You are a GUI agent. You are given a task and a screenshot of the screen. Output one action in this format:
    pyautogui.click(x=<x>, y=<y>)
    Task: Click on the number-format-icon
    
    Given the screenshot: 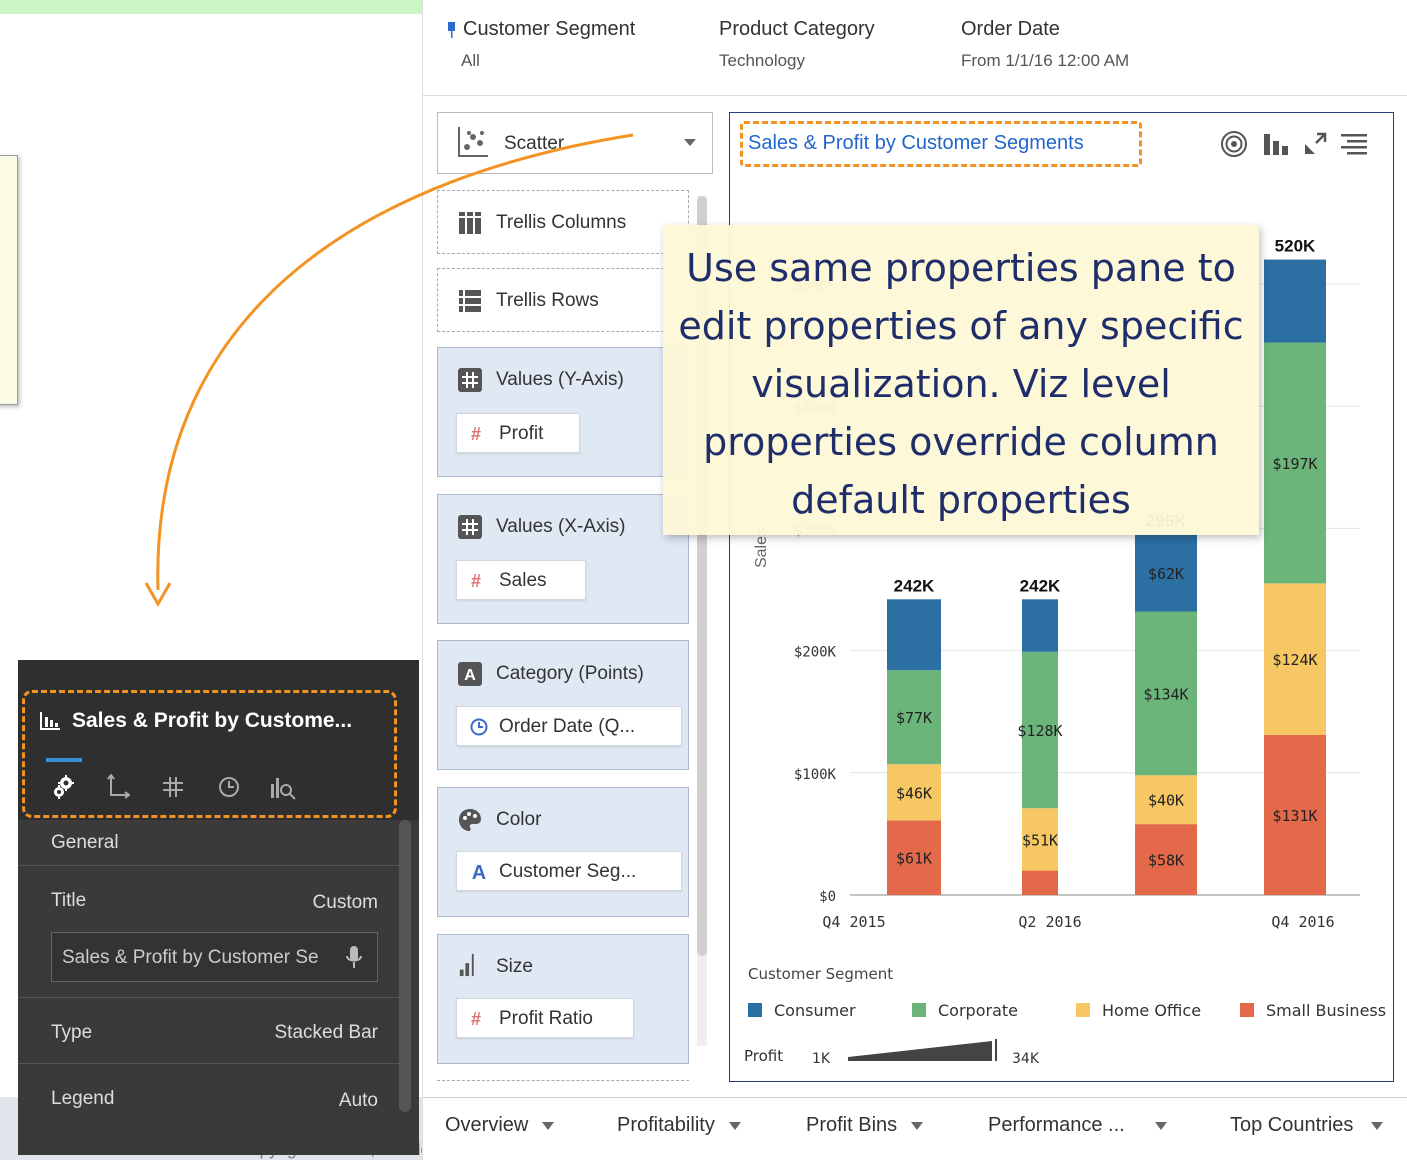 What is the action you would take?
    pyautogui.click(x=173, y=787)
    